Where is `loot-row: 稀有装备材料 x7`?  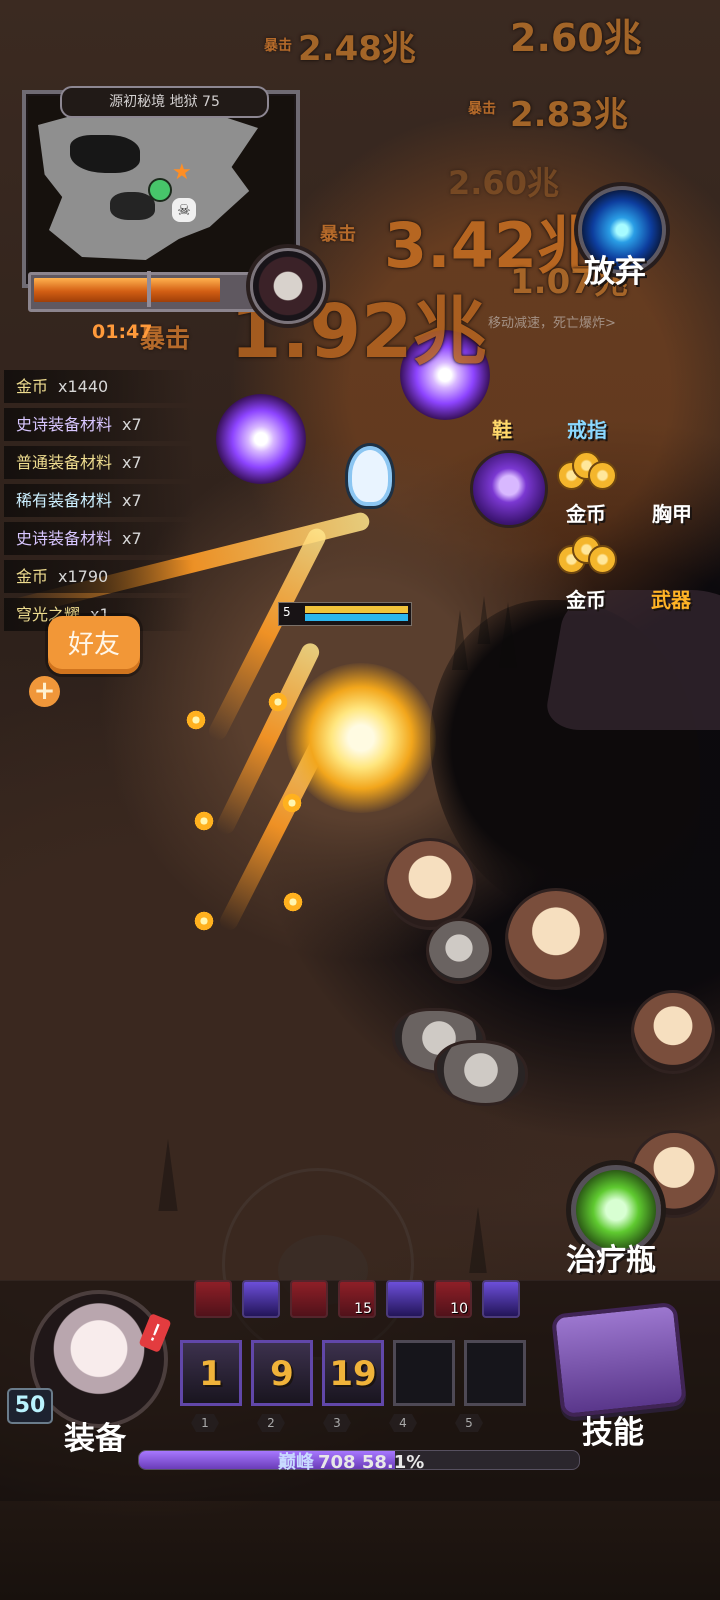
loot-row: 稀有装备材料 x7 is located at coordinates (99, 500).